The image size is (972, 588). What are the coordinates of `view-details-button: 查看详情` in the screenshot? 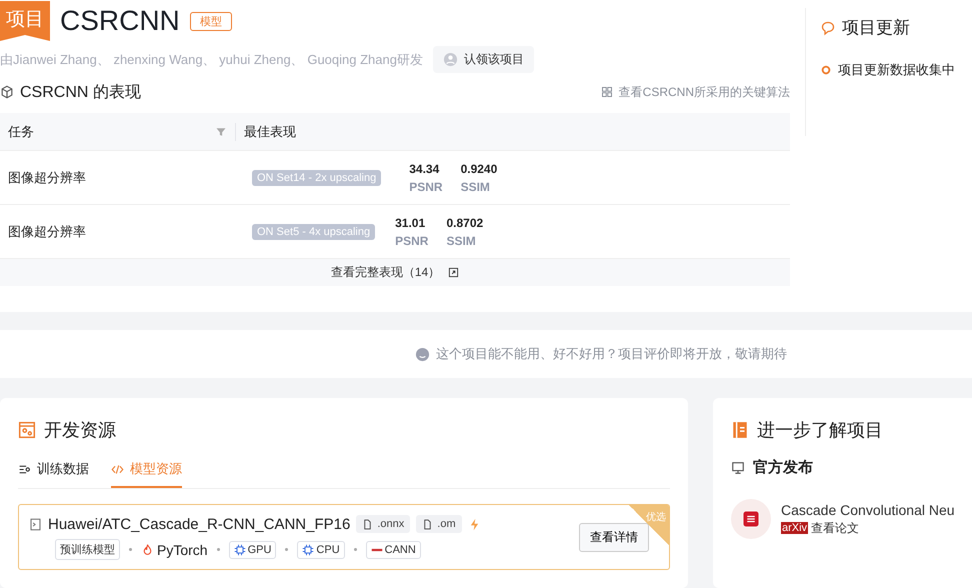 It's located at (614, 537).